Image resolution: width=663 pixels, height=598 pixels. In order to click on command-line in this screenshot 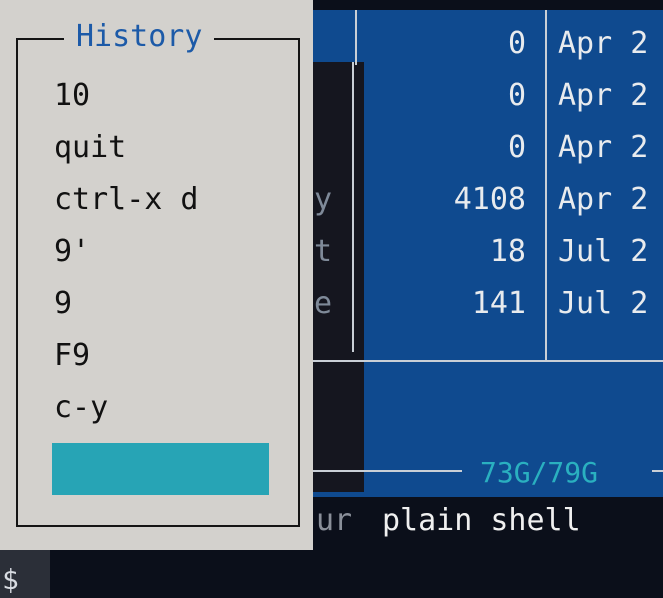, I will do `click(331, 573)`.